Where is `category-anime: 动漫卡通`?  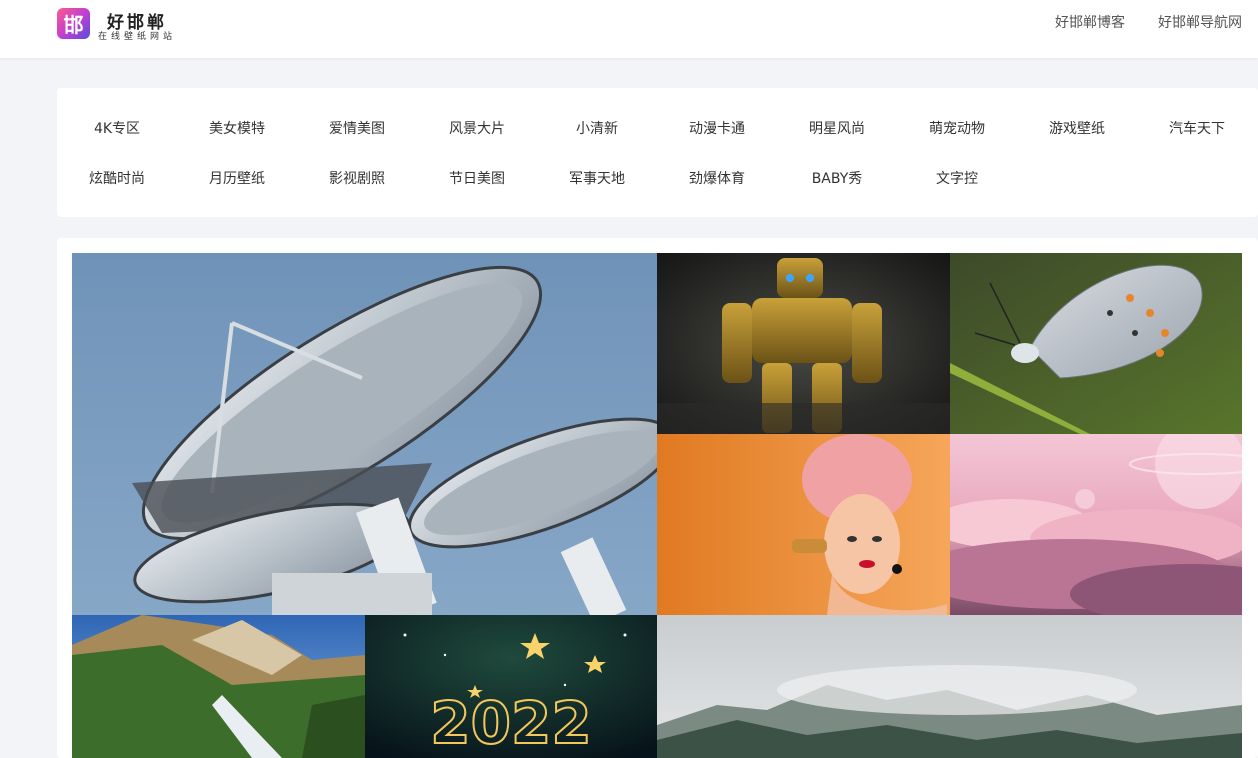
category-anime: 动漫卡通 is located at coordinates (717, 128).